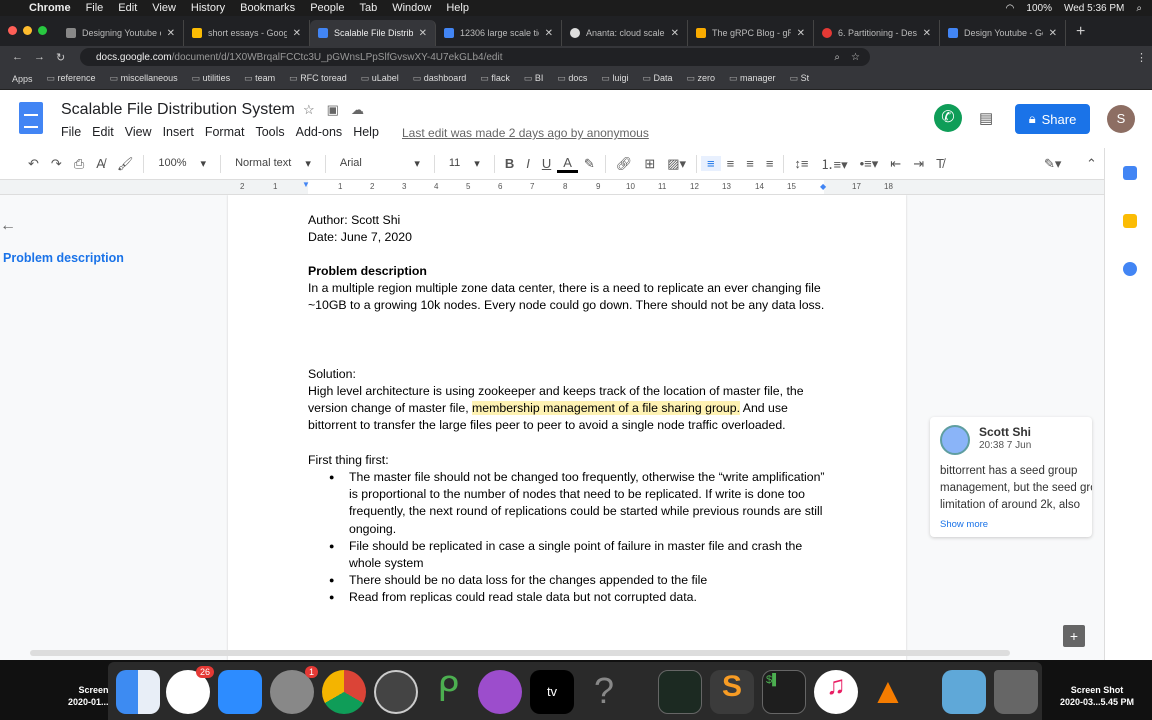  I want to click on menu-history: History, so click(208, 8).